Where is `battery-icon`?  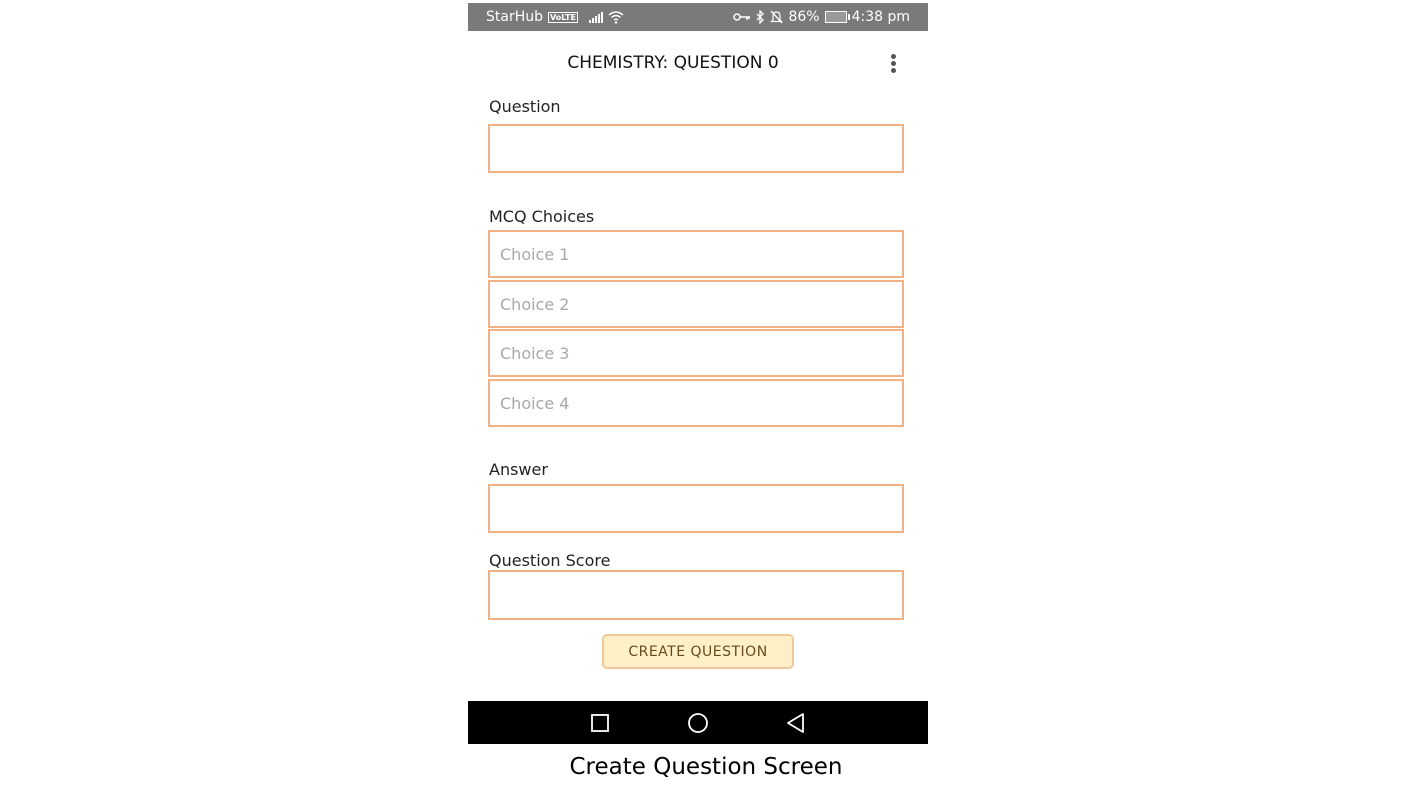 battery-icon is located at coordinates (837, 17).